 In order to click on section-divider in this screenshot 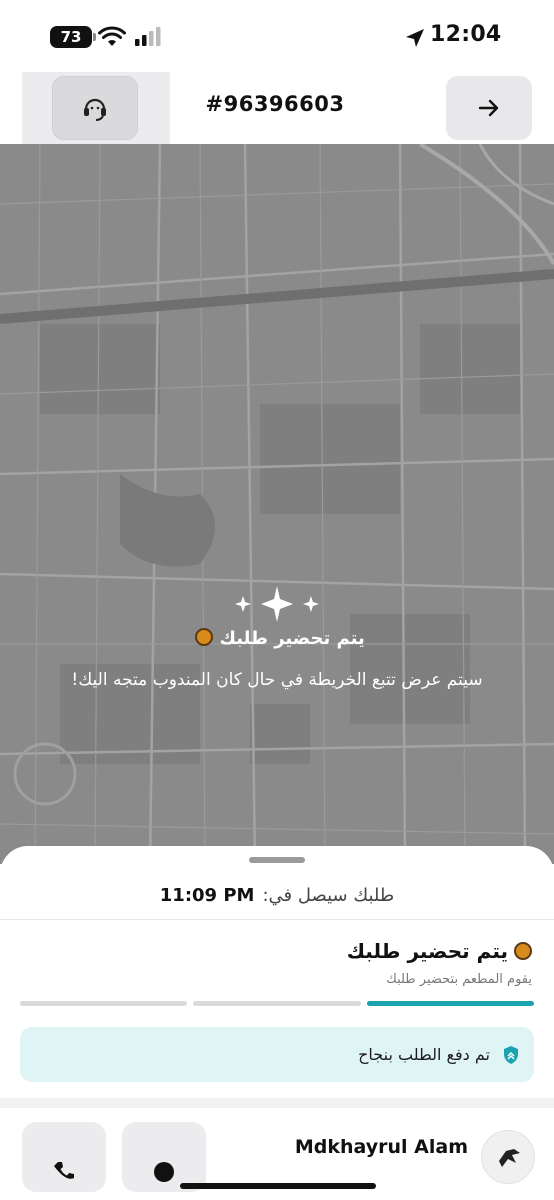, I will do `click(277, 1103)`.